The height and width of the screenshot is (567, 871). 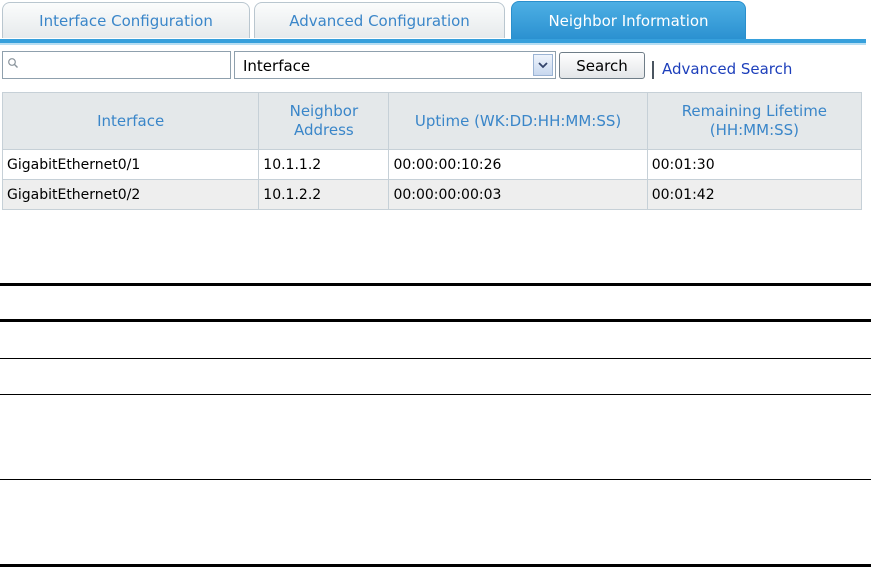 What do you see at coordinates (123, 66) in the screenshot?
I see `search-input` at bounding box center [123, 66].